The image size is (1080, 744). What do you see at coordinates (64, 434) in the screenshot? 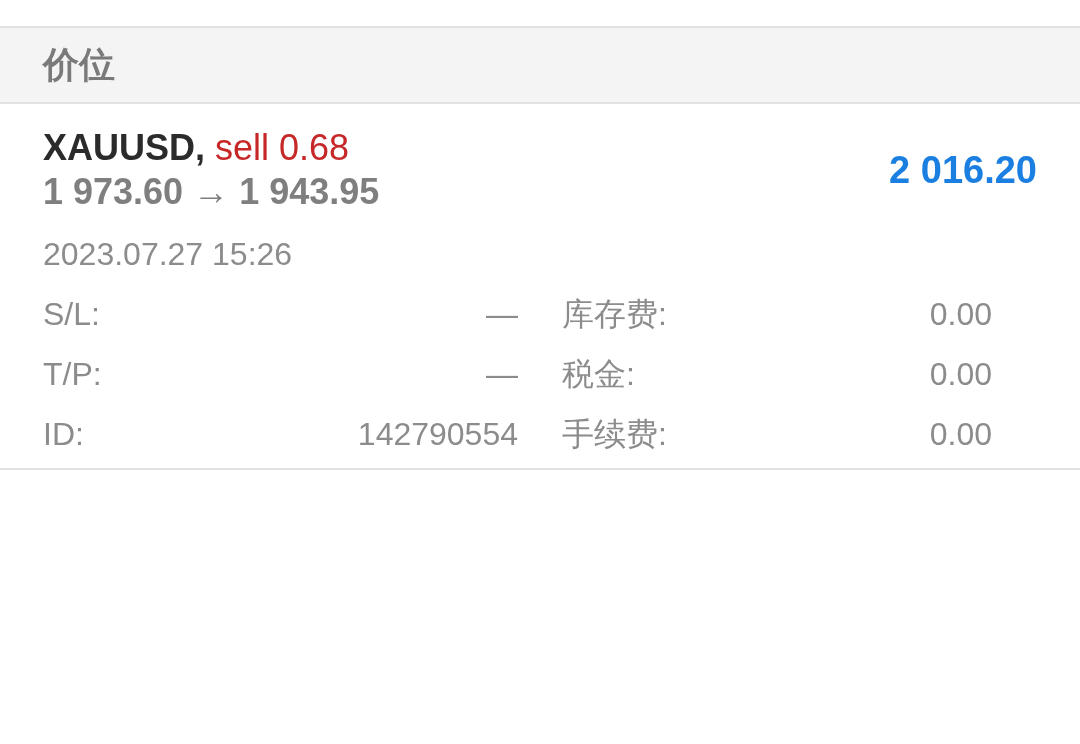
I see `detail-label: ID:` at bounding box center [64, 434].